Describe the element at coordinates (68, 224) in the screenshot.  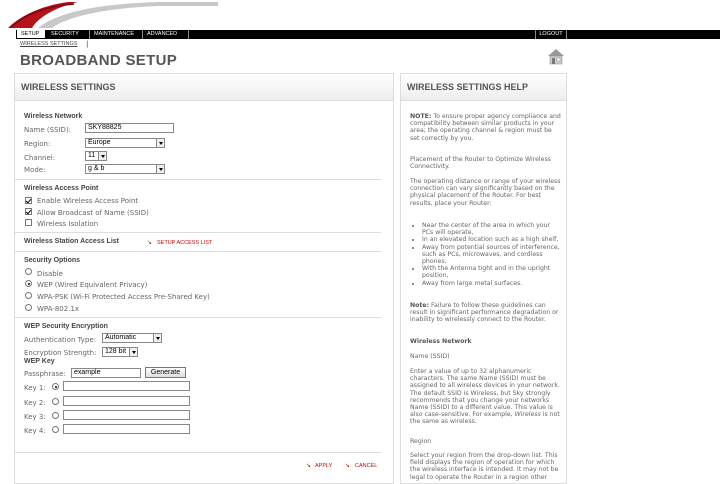
I see `isolation-label: Wireless Isolation` at that location.